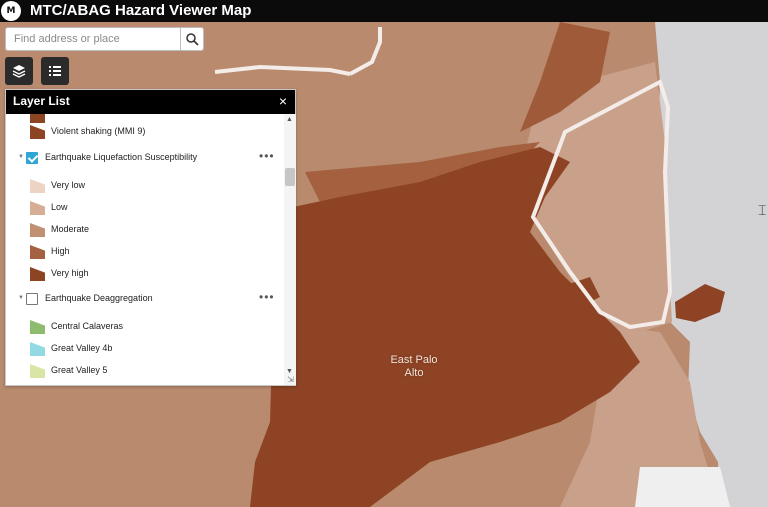 The image size is (768, 507). Describe the element at coordinates (384, 11) in the screenshot. I see `app-header: M MTC/ABAG Hazard Viewer Map` at that location.